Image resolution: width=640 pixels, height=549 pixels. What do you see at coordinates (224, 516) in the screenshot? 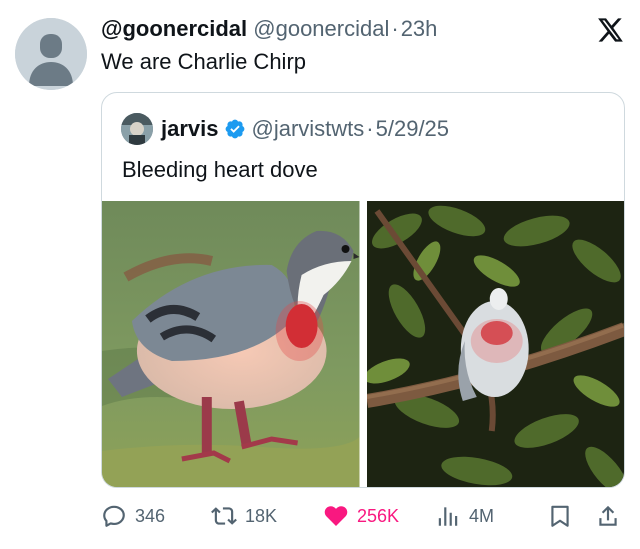
I see `repost-icon` at bounding box center [224, 516].